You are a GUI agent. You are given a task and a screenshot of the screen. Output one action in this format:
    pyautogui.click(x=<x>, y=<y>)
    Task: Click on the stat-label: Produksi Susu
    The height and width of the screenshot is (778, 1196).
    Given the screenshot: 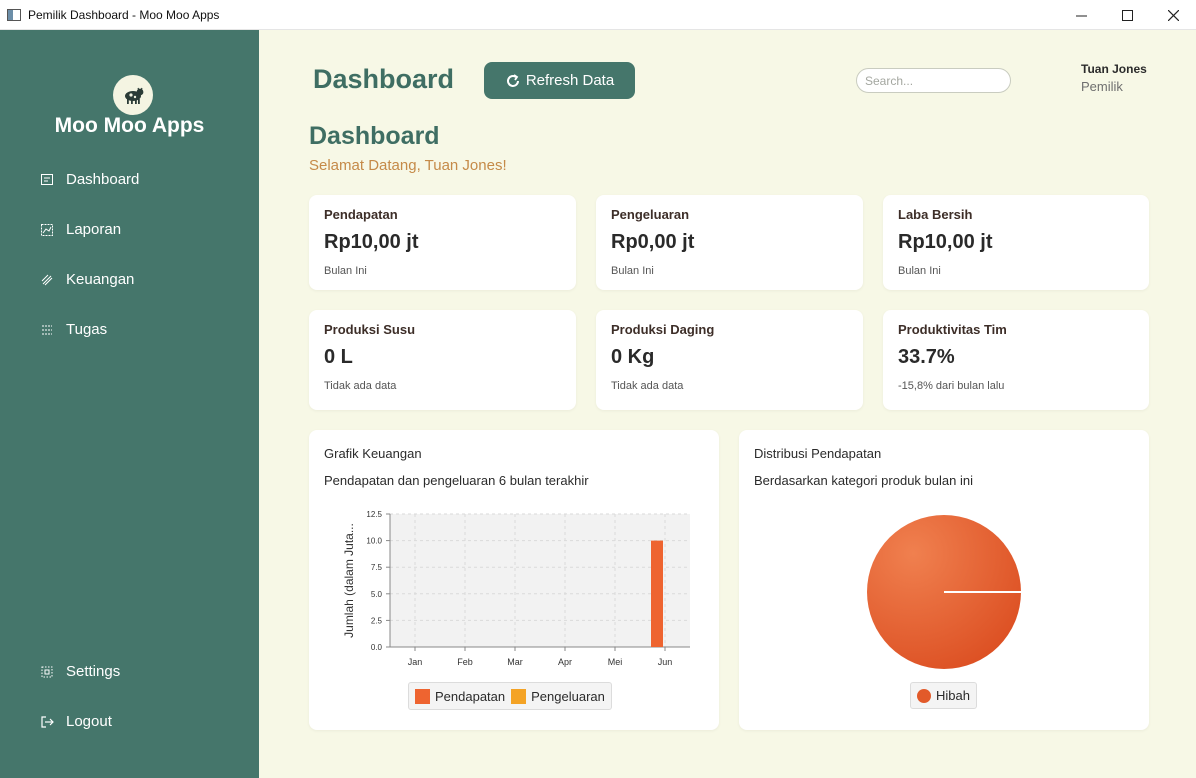 What is the action you would take?
    pyautogui.click(x=370, y=329)
    